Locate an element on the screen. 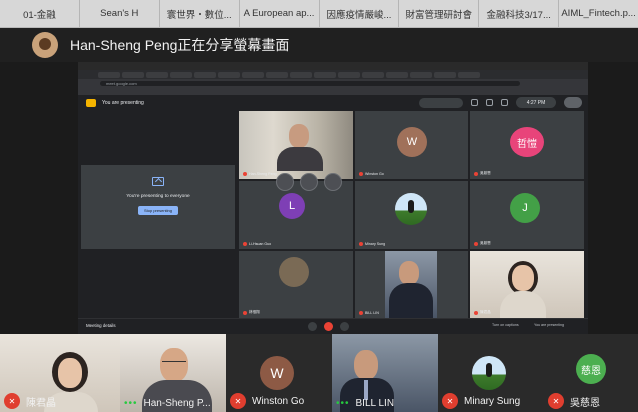 Image resolution: width=638 pixels, height=412 pixels. meet-tile: W Winston Go is located at coordinates (411, 145).